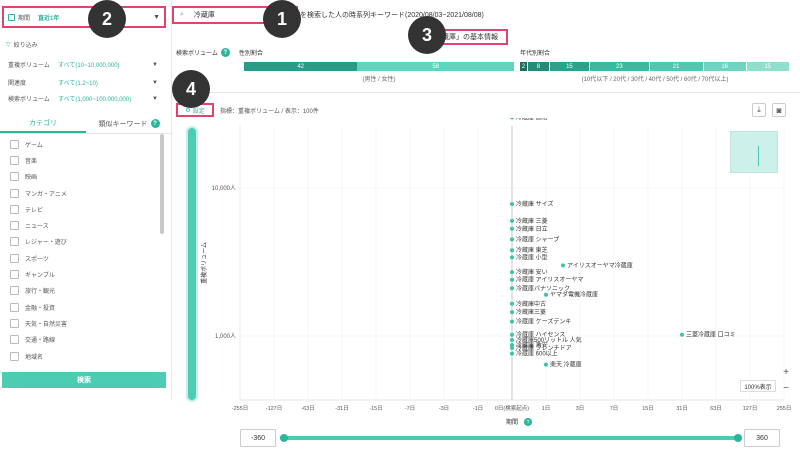 This screenshot has width=800, height=458. Describe the element at coordinates (80, 307) in the screenshot. I see `category-item: 金融・投資` at that location.